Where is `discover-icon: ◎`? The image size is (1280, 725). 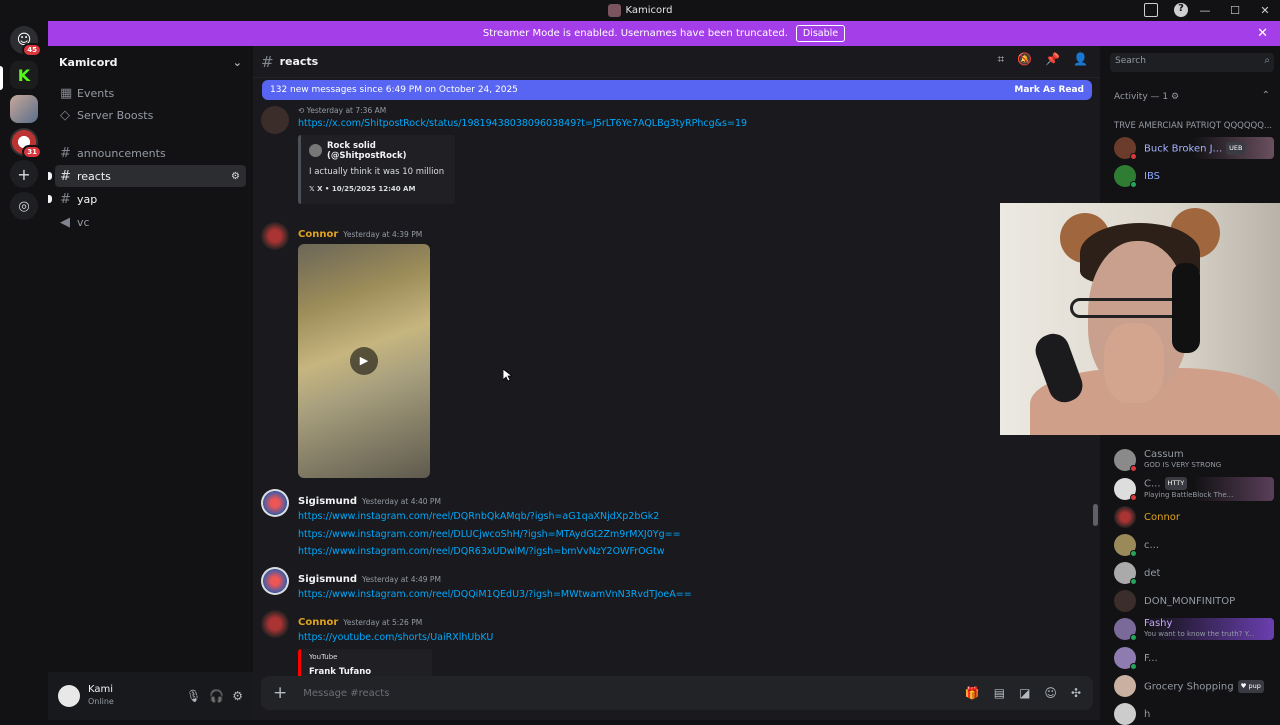
discover-icon: ◎ is located at coordinates (24, 206).